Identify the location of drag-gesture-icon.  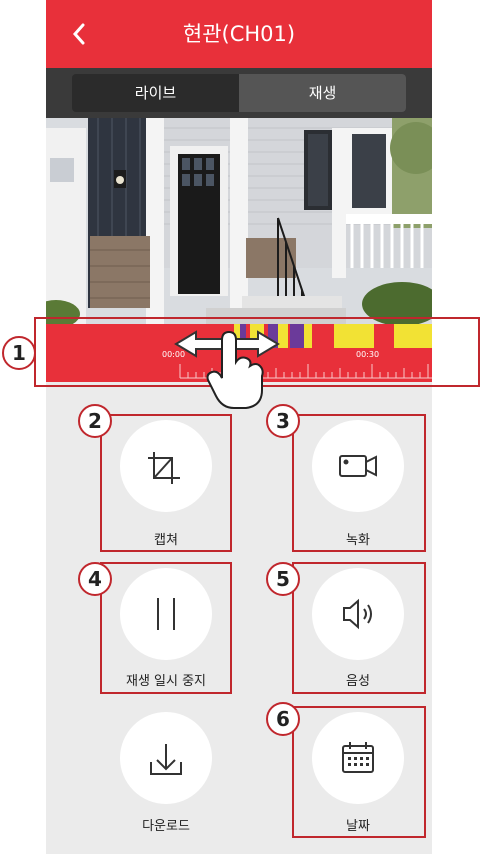
(227, 369).